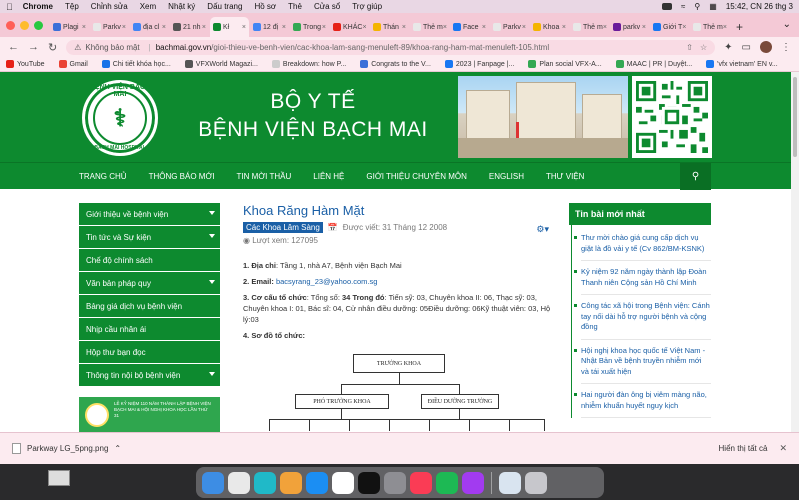  Describe the element at coordinates (149, 352) in the screenshot. I see `sidebar-item: Hộp thư bạn đọc` at that location.